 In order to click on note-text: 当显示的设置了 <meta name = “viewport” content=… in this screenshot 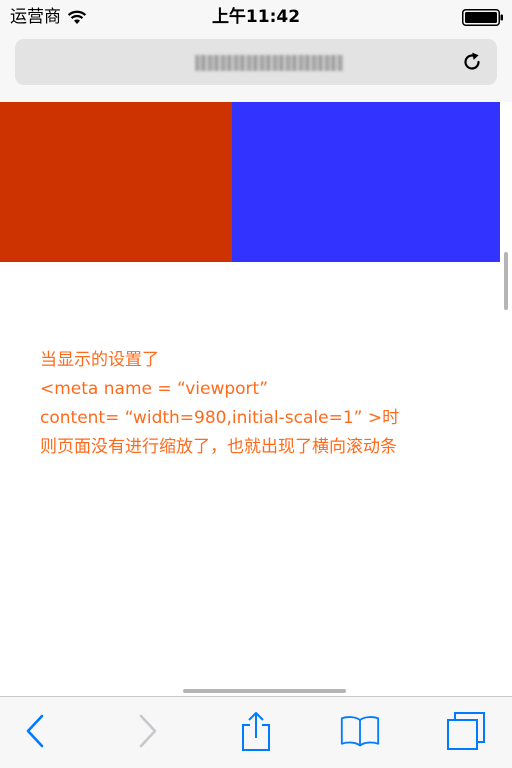, I will do `click(270, 404)`.